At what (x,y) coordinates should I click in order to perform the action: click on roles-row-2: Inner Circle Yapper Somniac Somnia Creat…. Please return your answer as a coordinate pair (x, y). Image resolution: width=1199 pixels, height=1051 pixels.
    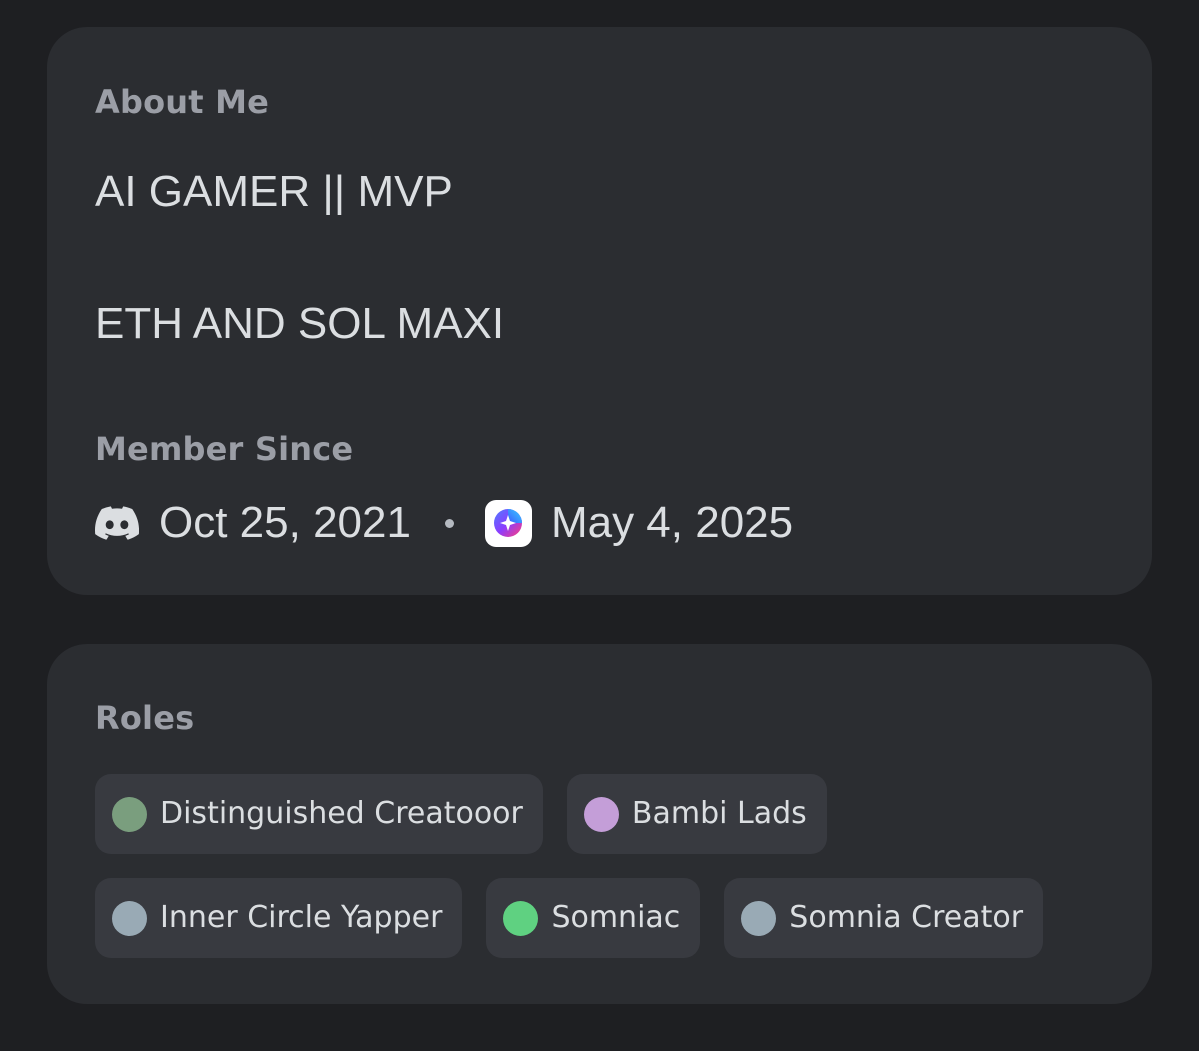
    Looking at the image, I should click on (595, 918).